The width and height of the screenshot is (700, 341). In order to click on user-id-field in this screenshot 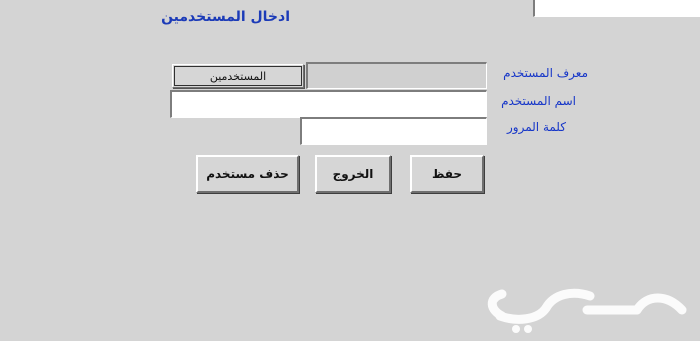, I will do `click(396, 75)`.